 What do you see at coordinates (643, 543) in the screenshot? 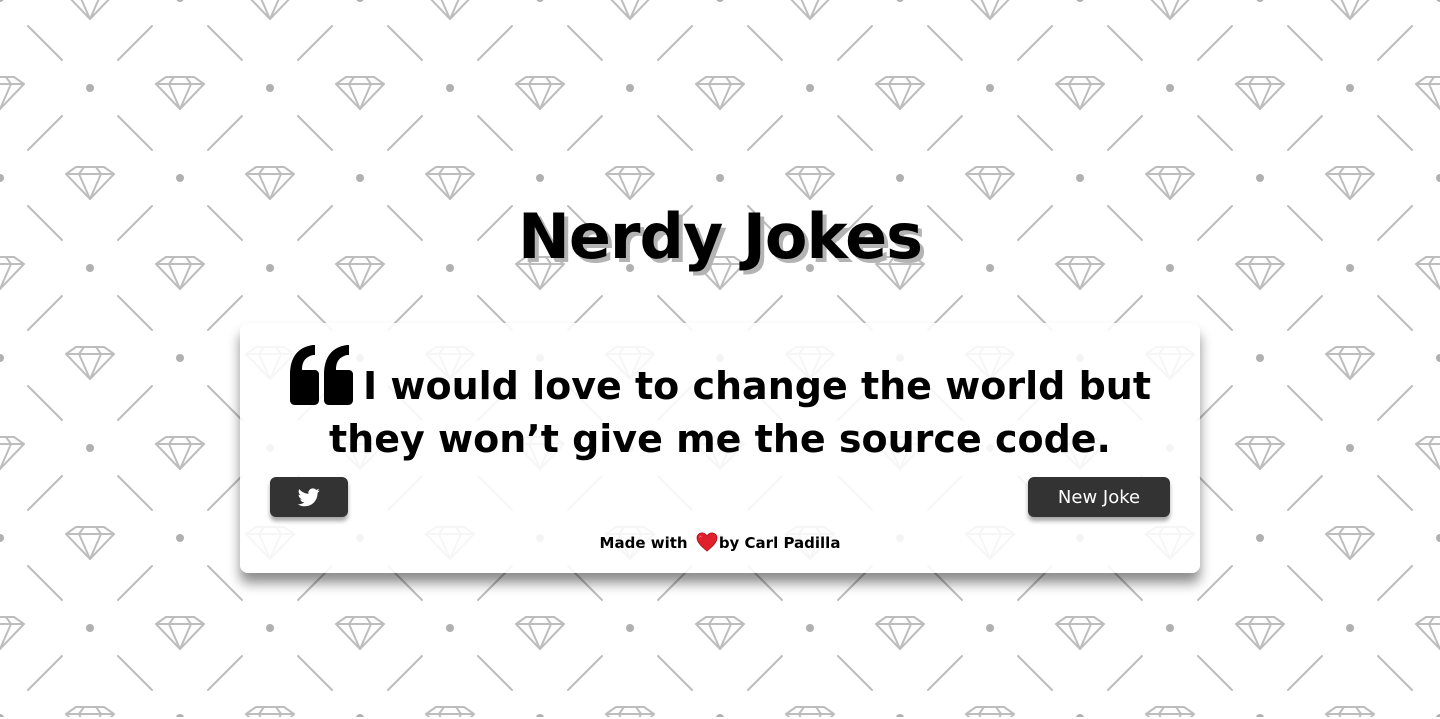
I see `footer-made-with: Made with` at bounding box center [643, 543].